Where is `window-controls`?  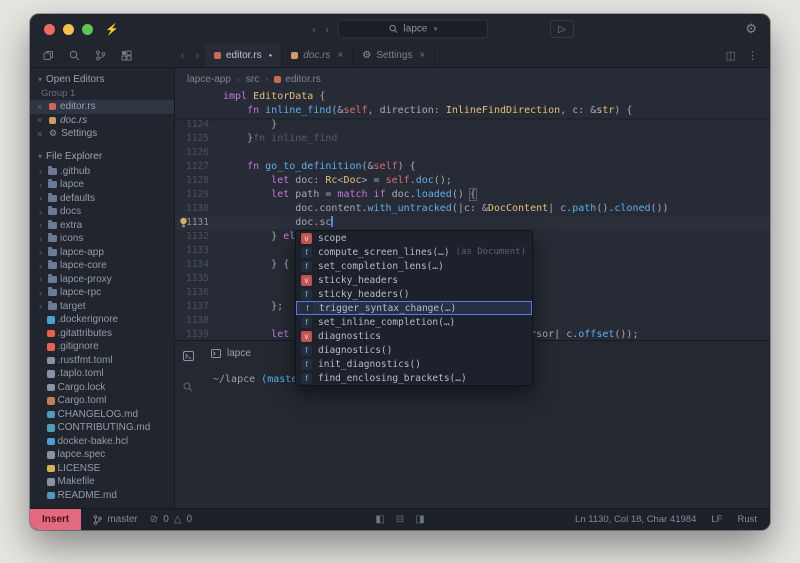
window-controls is located at coordinates (68, 29).